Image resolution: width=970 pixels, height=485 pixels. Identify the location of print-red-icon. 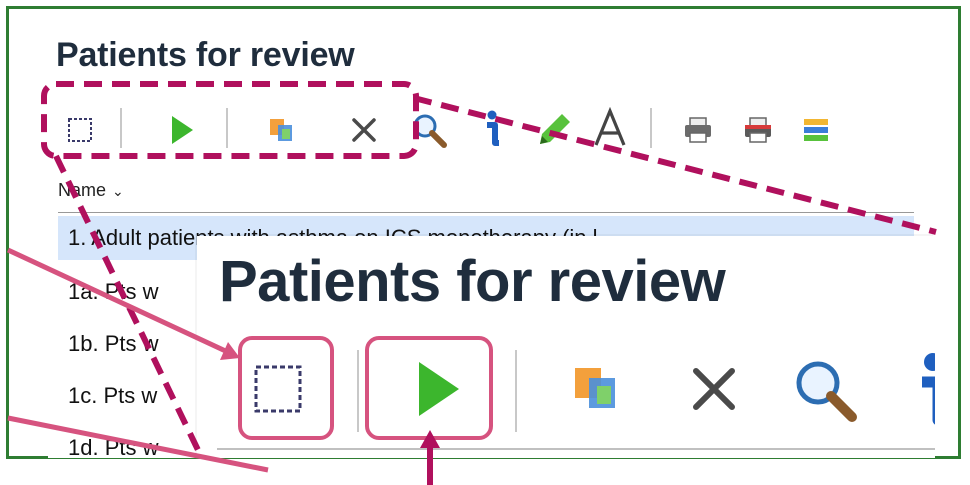
(758, 130).